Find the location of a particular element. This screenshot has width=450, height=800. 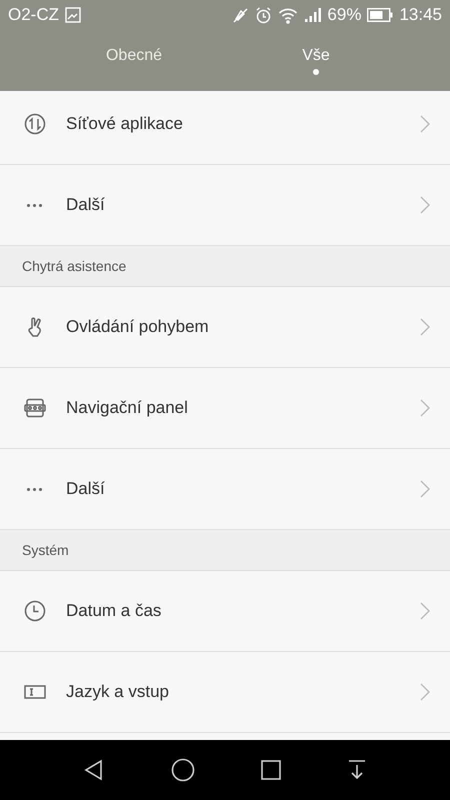

muted-icon is located at coordinates (241, 15).